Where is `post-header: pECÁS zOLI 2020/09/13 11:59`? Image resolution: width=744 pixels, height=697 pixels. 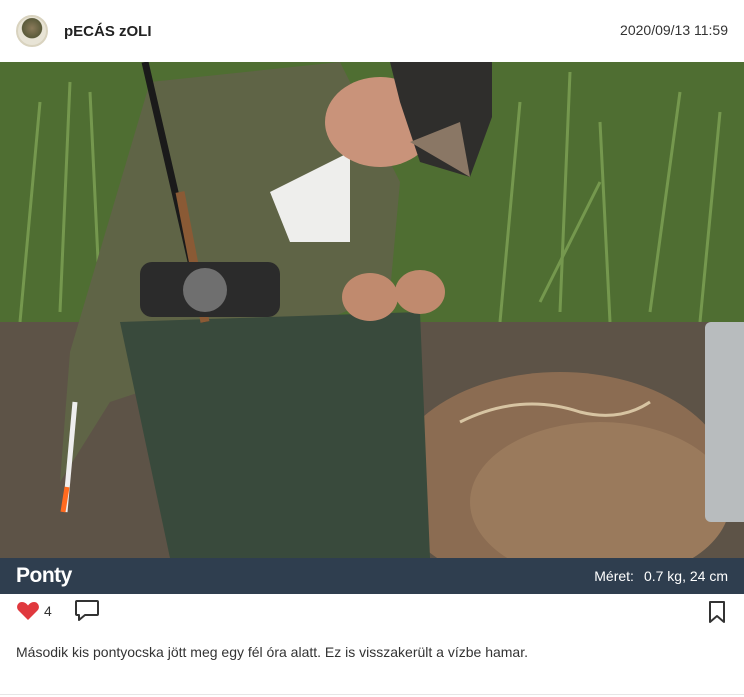
post-header: pECÁS zOLI 2020/09/13 11:59 is located at coordinates (372, 31).